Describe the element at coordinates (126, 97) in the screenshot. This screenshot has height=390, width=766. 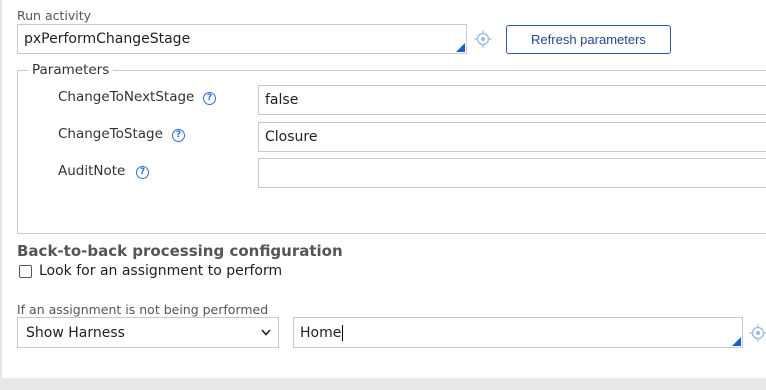
I see `param-label-changetonextstage: ChangeToNextStage` at that location.